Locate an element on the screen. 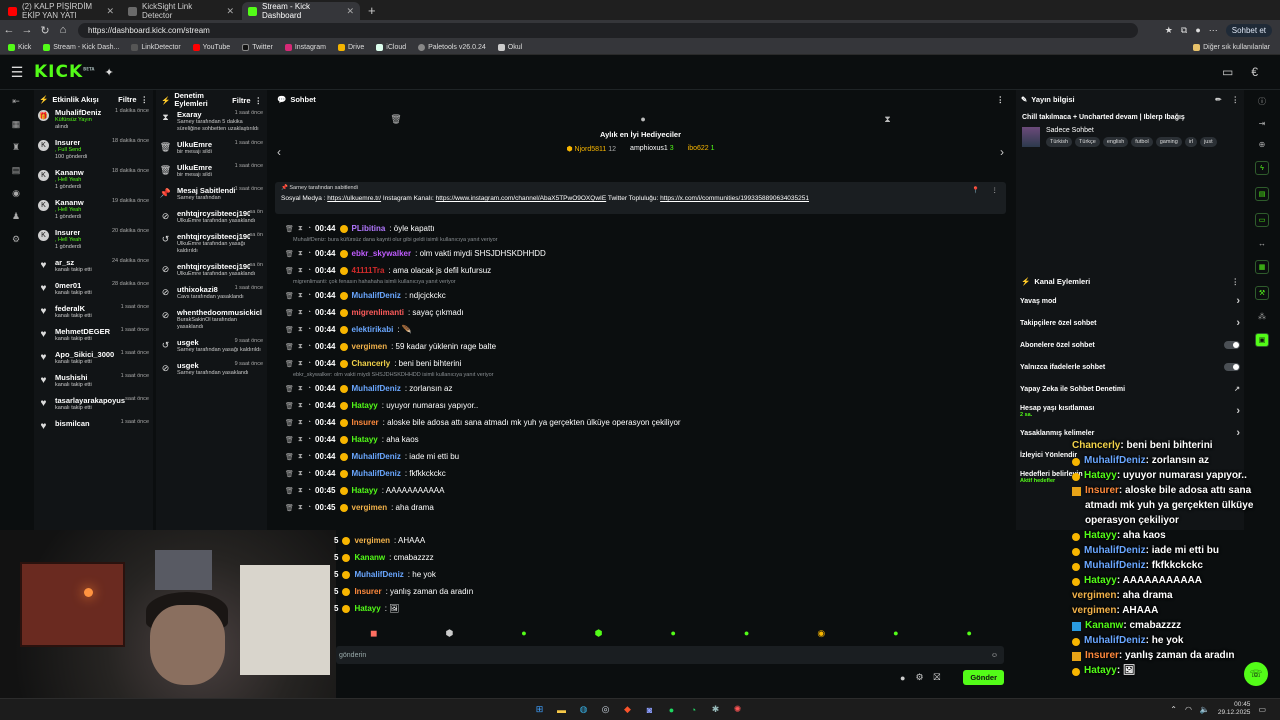 The width and height of the screenshot is (1280, 720). broadcast-icon: ◉ is located at coordinates (16, 193).